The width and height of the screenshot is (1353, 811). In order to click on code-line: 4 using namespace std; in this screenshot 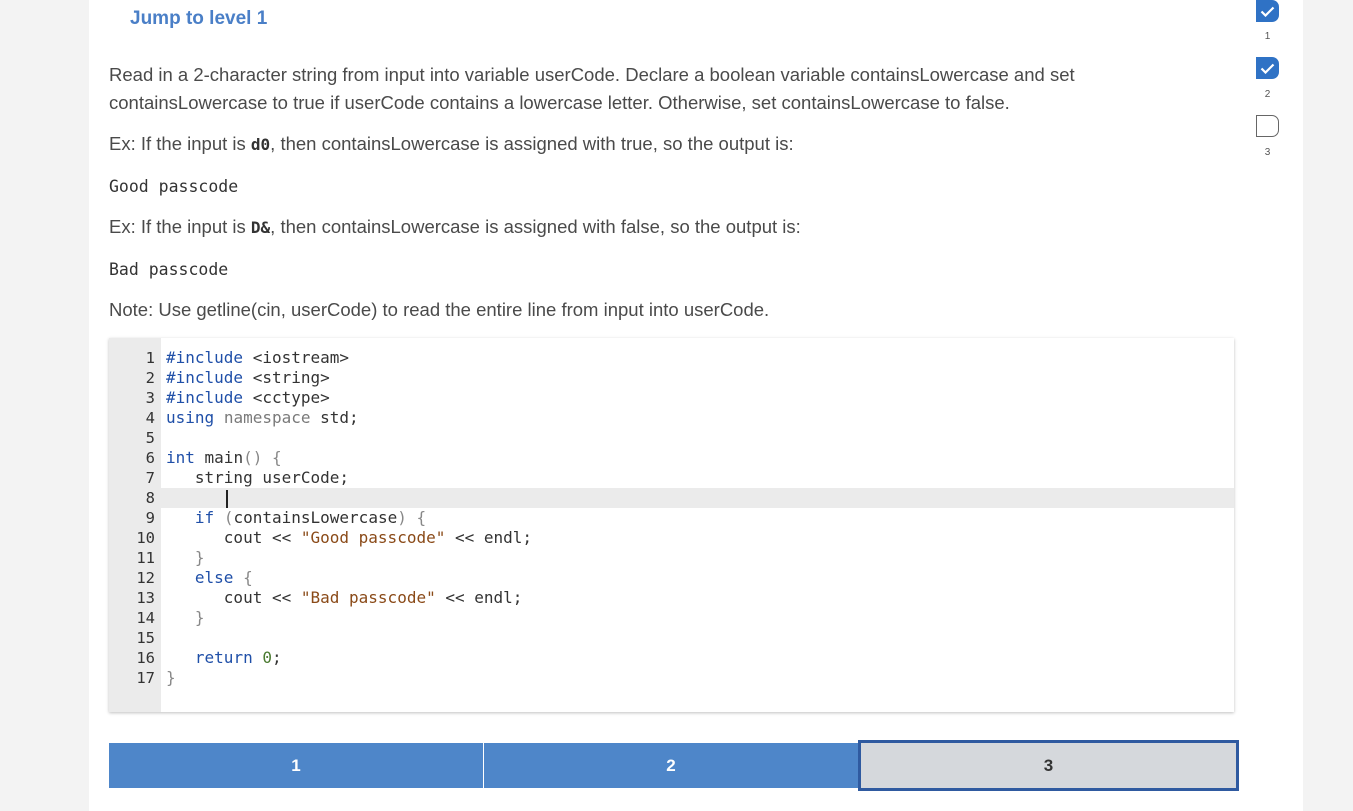, I will do `click(671, 418)`.